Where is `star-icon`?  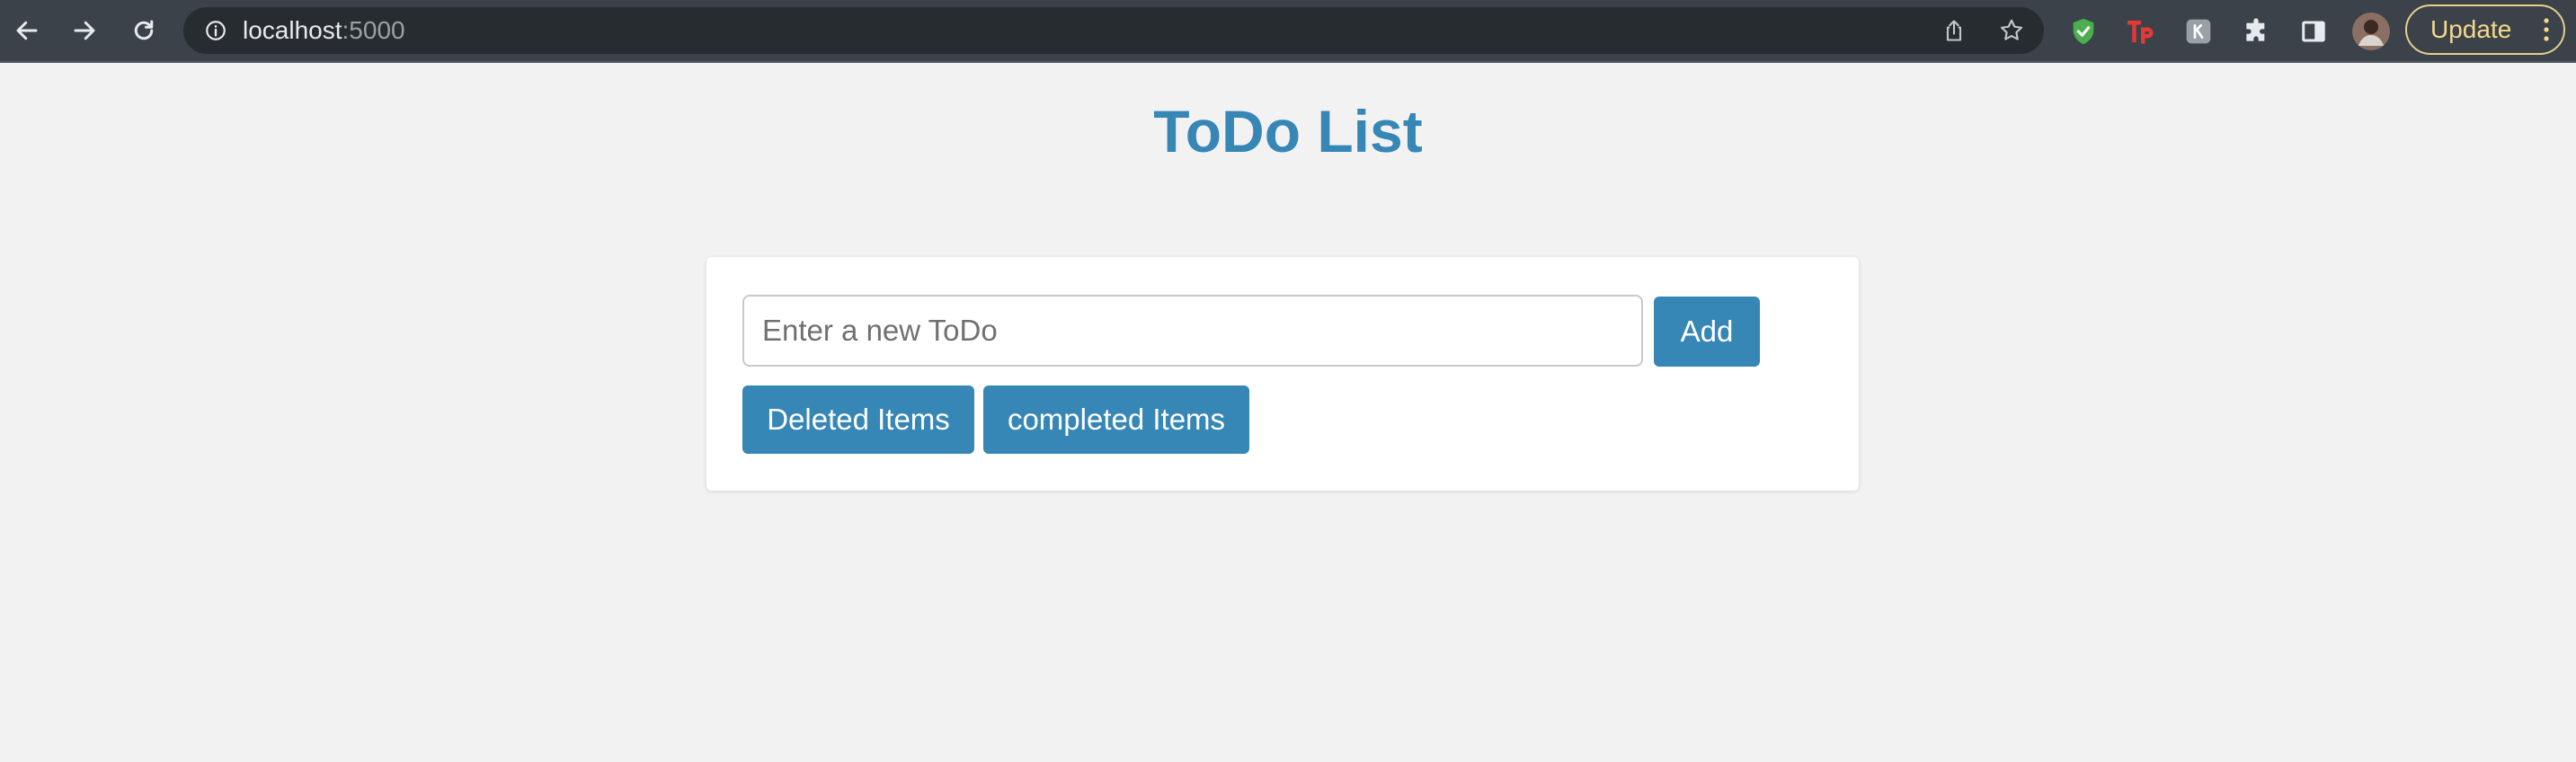 star-icon is located at coordinates (2011, 31).